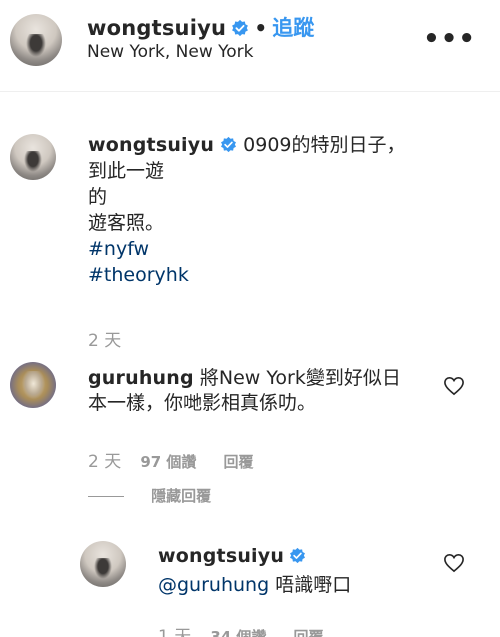  Describe the element at coordinates (181, 496) in the screenshot. I see `hide-replies-button: 隱藏回覆` at that location.